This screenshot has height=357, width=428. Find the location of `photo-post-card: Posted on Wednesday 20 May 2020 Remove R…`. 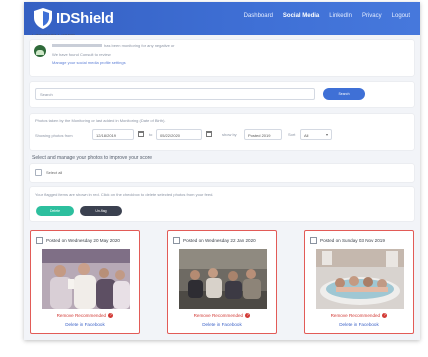

photo-post-card: Posted on Wednesday 20 May 2020 Remove R… is located at coordinates (85, 282).